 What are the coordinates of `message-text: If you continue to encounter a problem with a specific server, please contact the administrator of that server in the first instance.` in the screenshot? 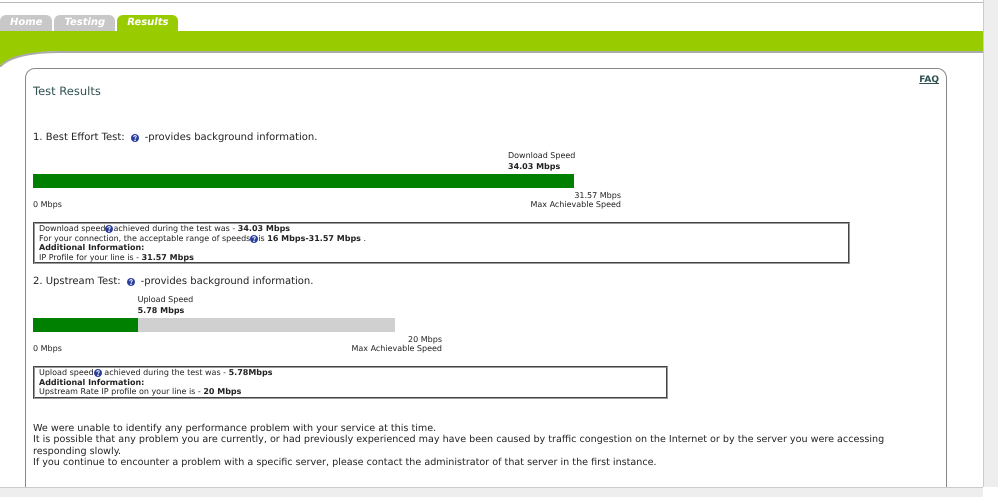 It's located at (345, 463).